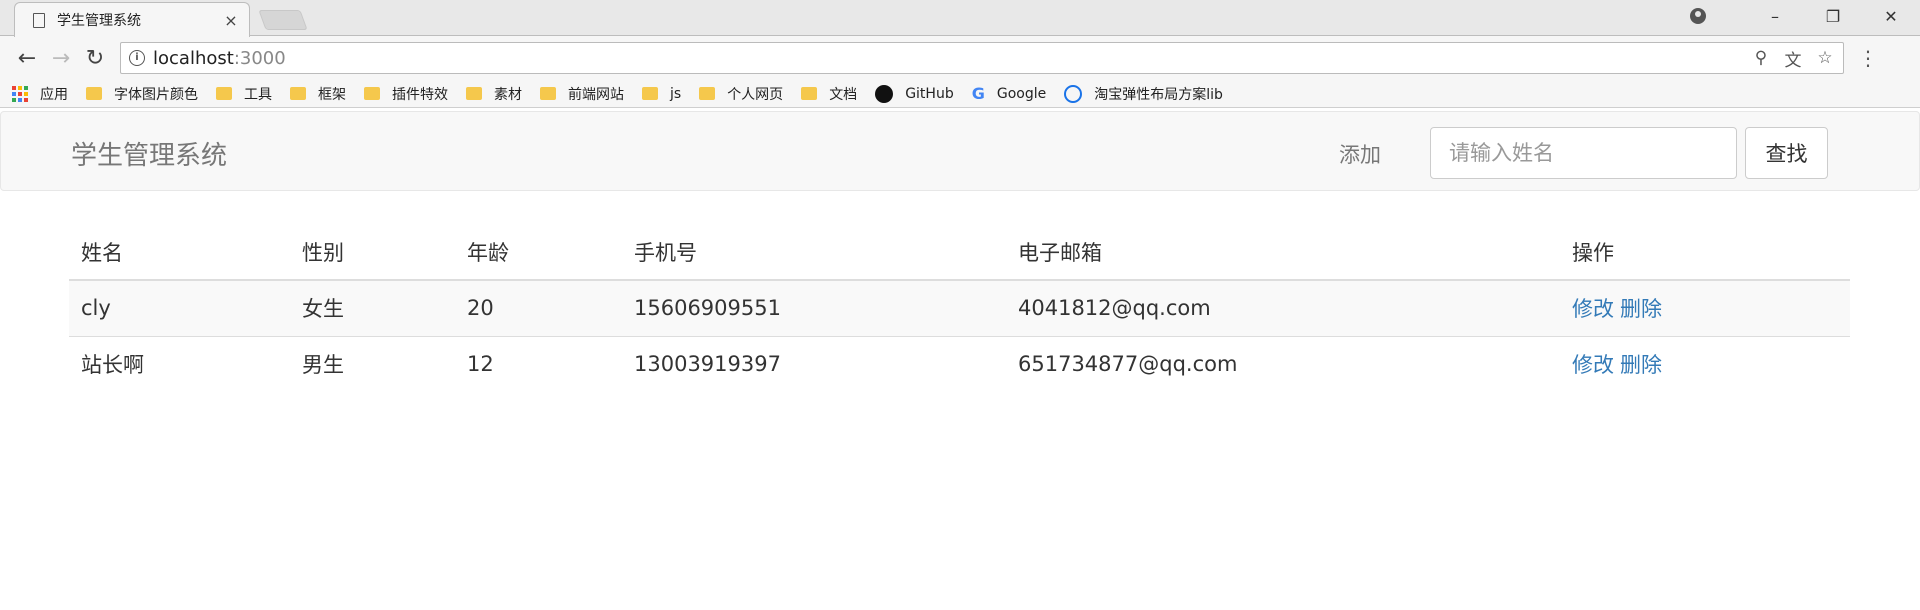 Image resolution: width=1920 pixels, height=610 pixels. I want to click on bookmark-label: js, so click(676, 93).